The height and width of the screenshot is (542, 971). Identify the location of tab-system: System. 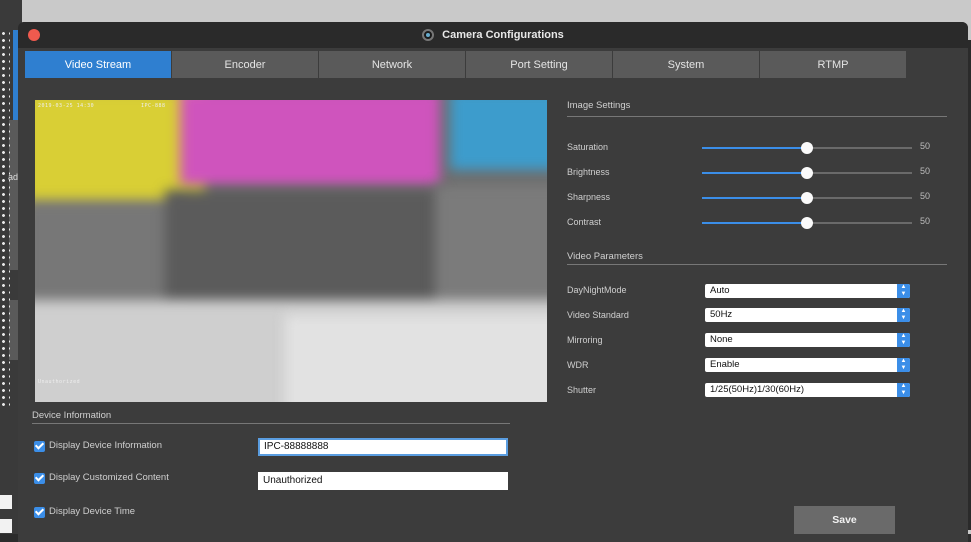
(686, 64).